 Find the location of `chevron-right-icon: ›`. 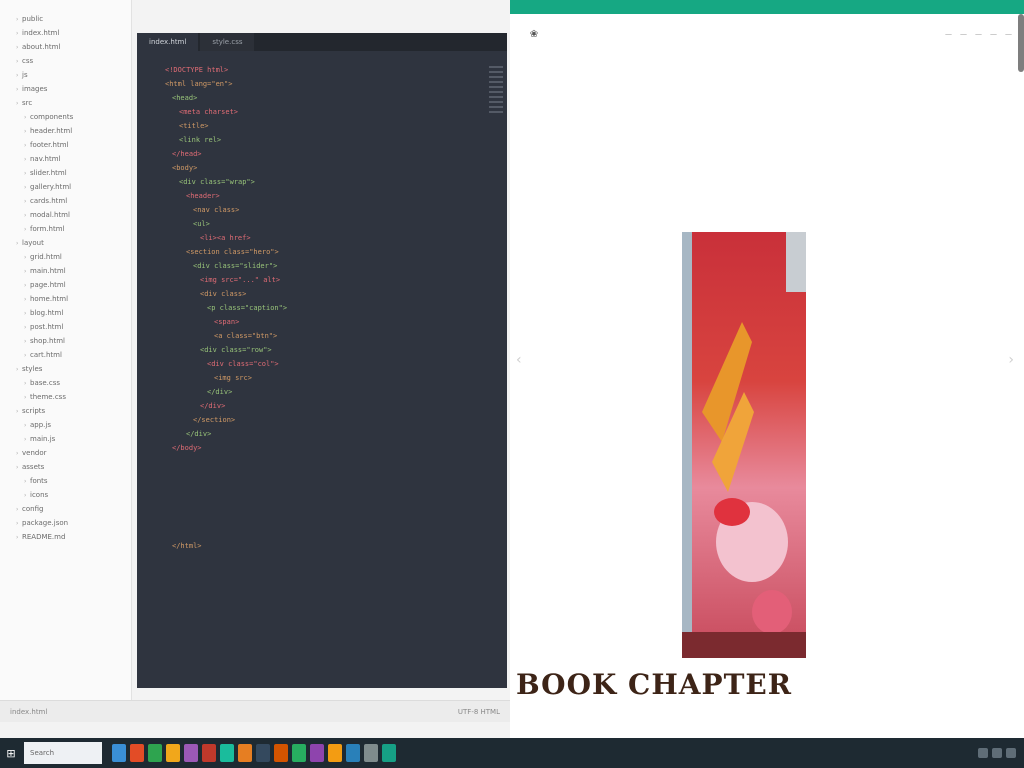

chevron-right-icon: › is located at coordinates (1011, 360).